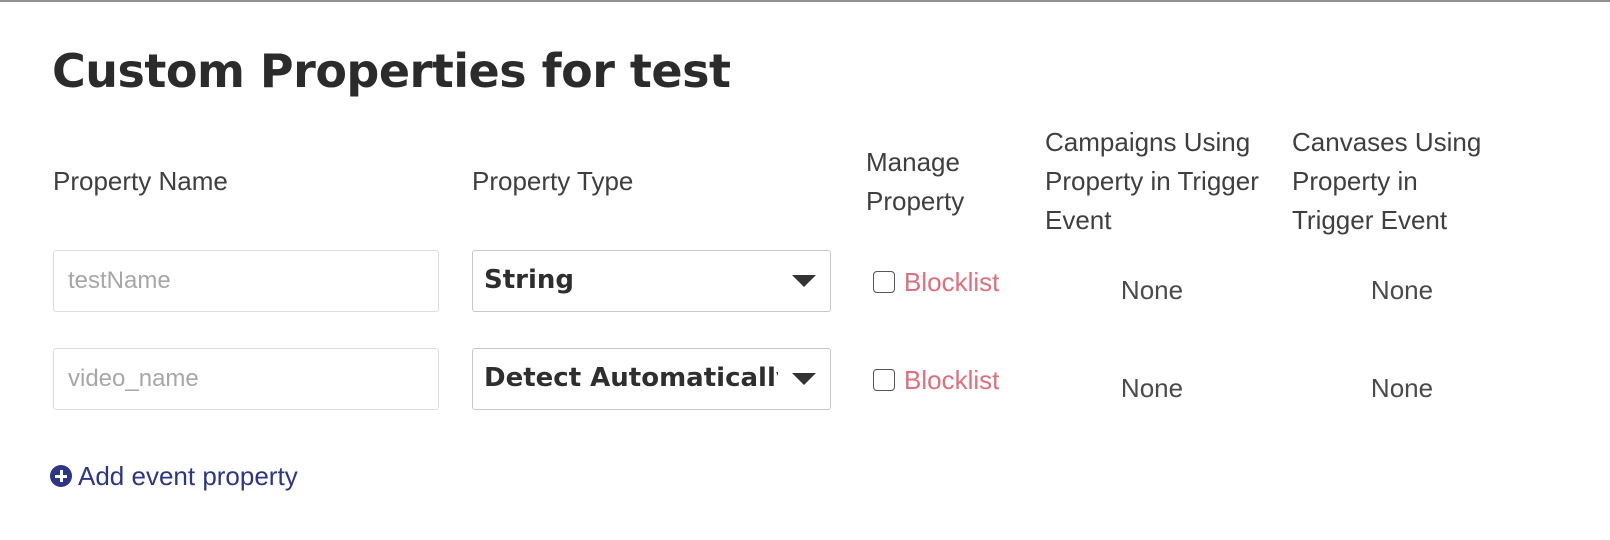 The image size is (1610, 540). Describe the element at coordinates (915, 181) in the screenshot. I see `column-header-manage-property: Manage Property` at that location.